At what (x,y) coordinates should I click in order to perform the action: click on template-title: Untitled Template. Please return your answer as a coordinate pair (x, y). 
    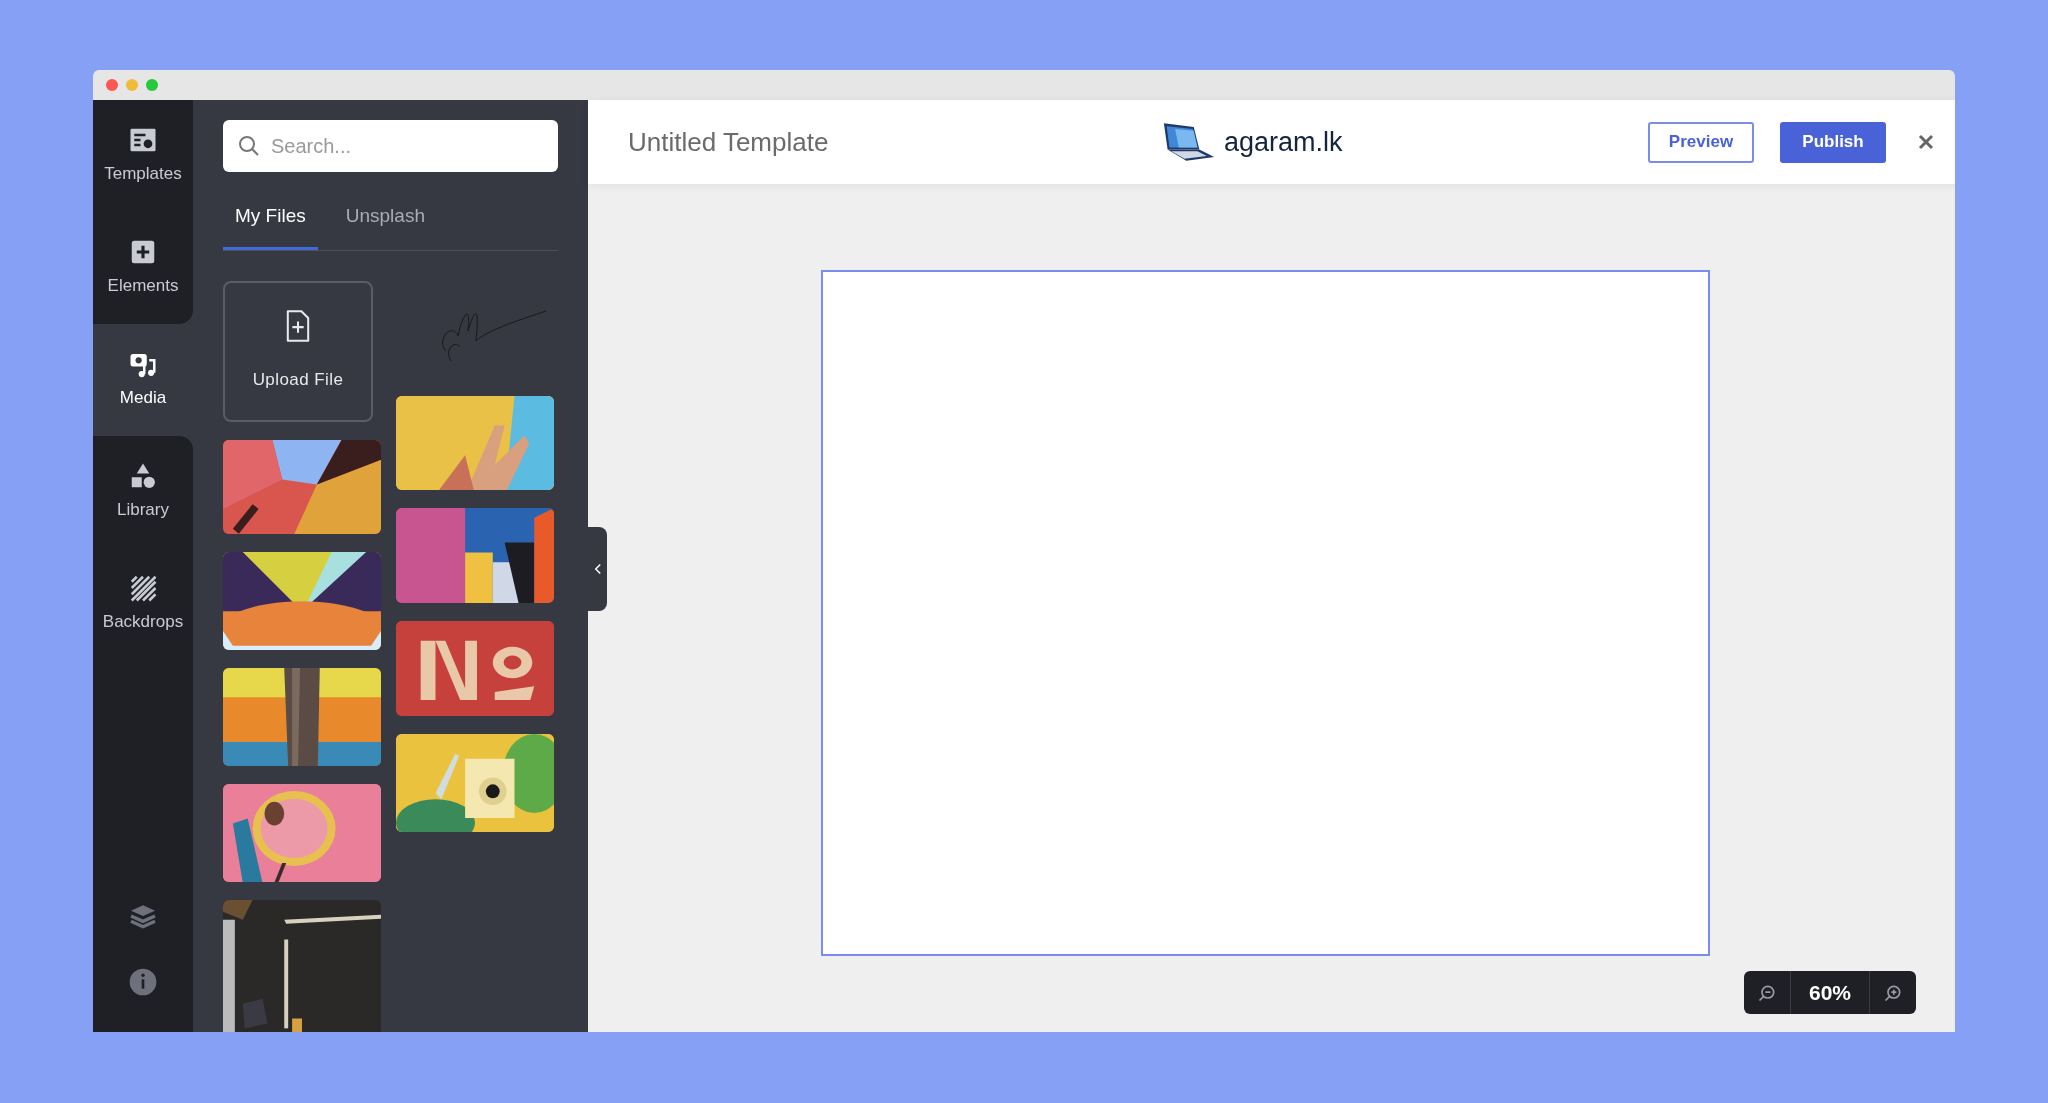
    Looking at the image, I should click on (895, 142).